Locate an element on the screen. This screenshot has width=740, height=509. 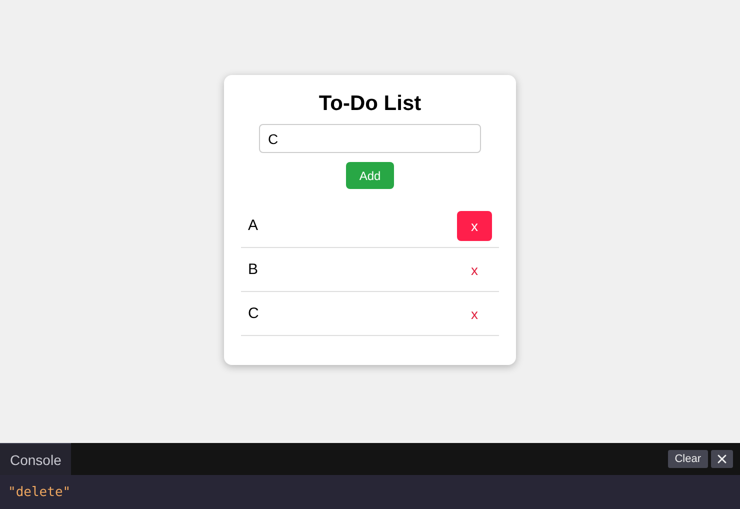
todo-title: To-Do List is located at coordinates (370, 104).